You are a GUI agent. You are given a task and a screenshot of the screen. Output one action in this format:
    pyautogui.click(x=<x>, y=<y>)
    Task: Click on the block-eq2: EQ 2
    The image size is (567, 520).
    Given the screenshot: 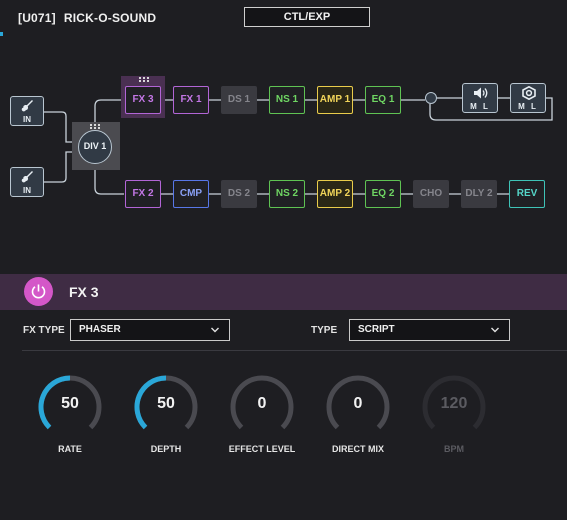 What is the action you would take?
    pyautogui.click(x=383, y=194)
    